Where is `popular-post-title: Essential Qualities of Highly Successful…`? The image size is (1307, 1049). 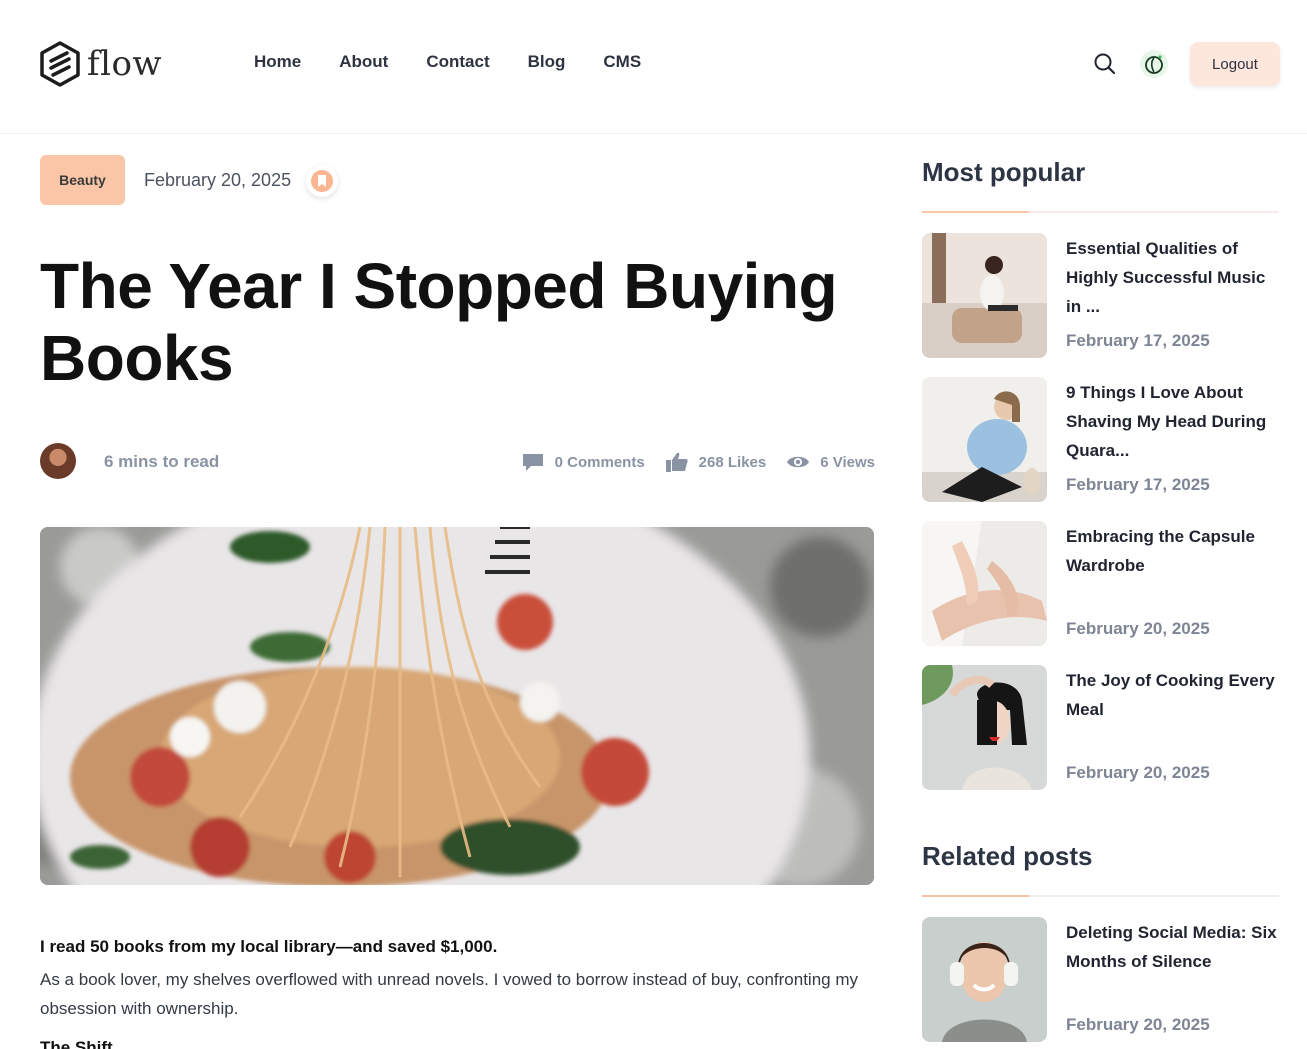
popular-post-title: Essential Qualities of Highly Successful… is located at coordinates (1173, 277).